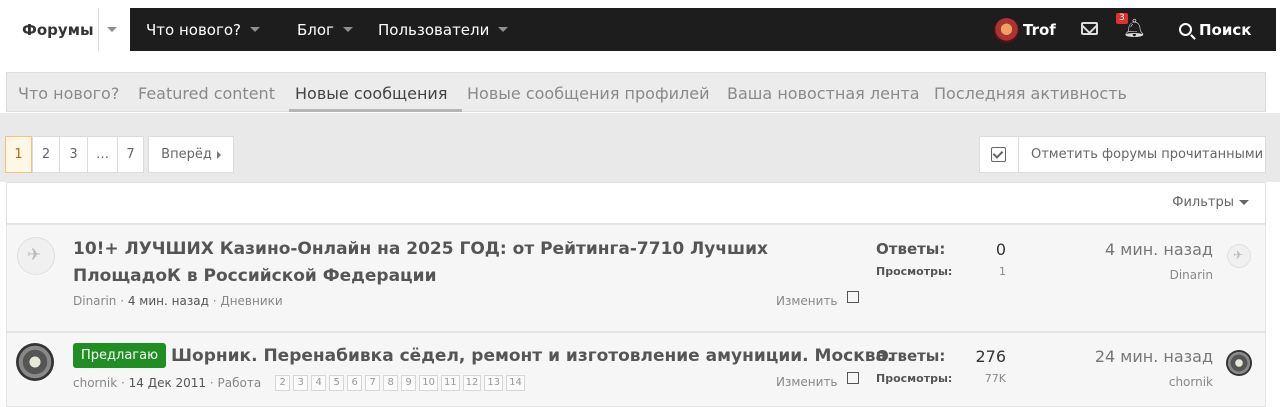 This screenshot has height=407, width=1280. What do you see at coordinates (120, 355) in the screenshot?
I see `thread-prefix-badge: Предлагаю` at bounding box center [120, 355].